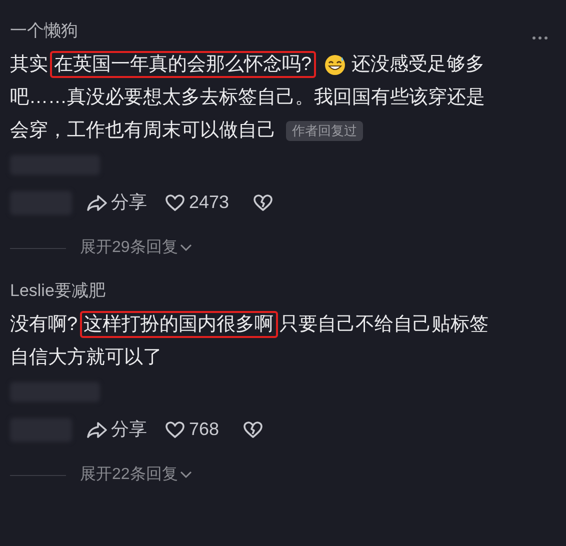 This screenshot has width=566, height=546. Describe the element at coordinates (324, 130) in the screenshot. I see `author-replied-badge: 作者回复过` at that location.